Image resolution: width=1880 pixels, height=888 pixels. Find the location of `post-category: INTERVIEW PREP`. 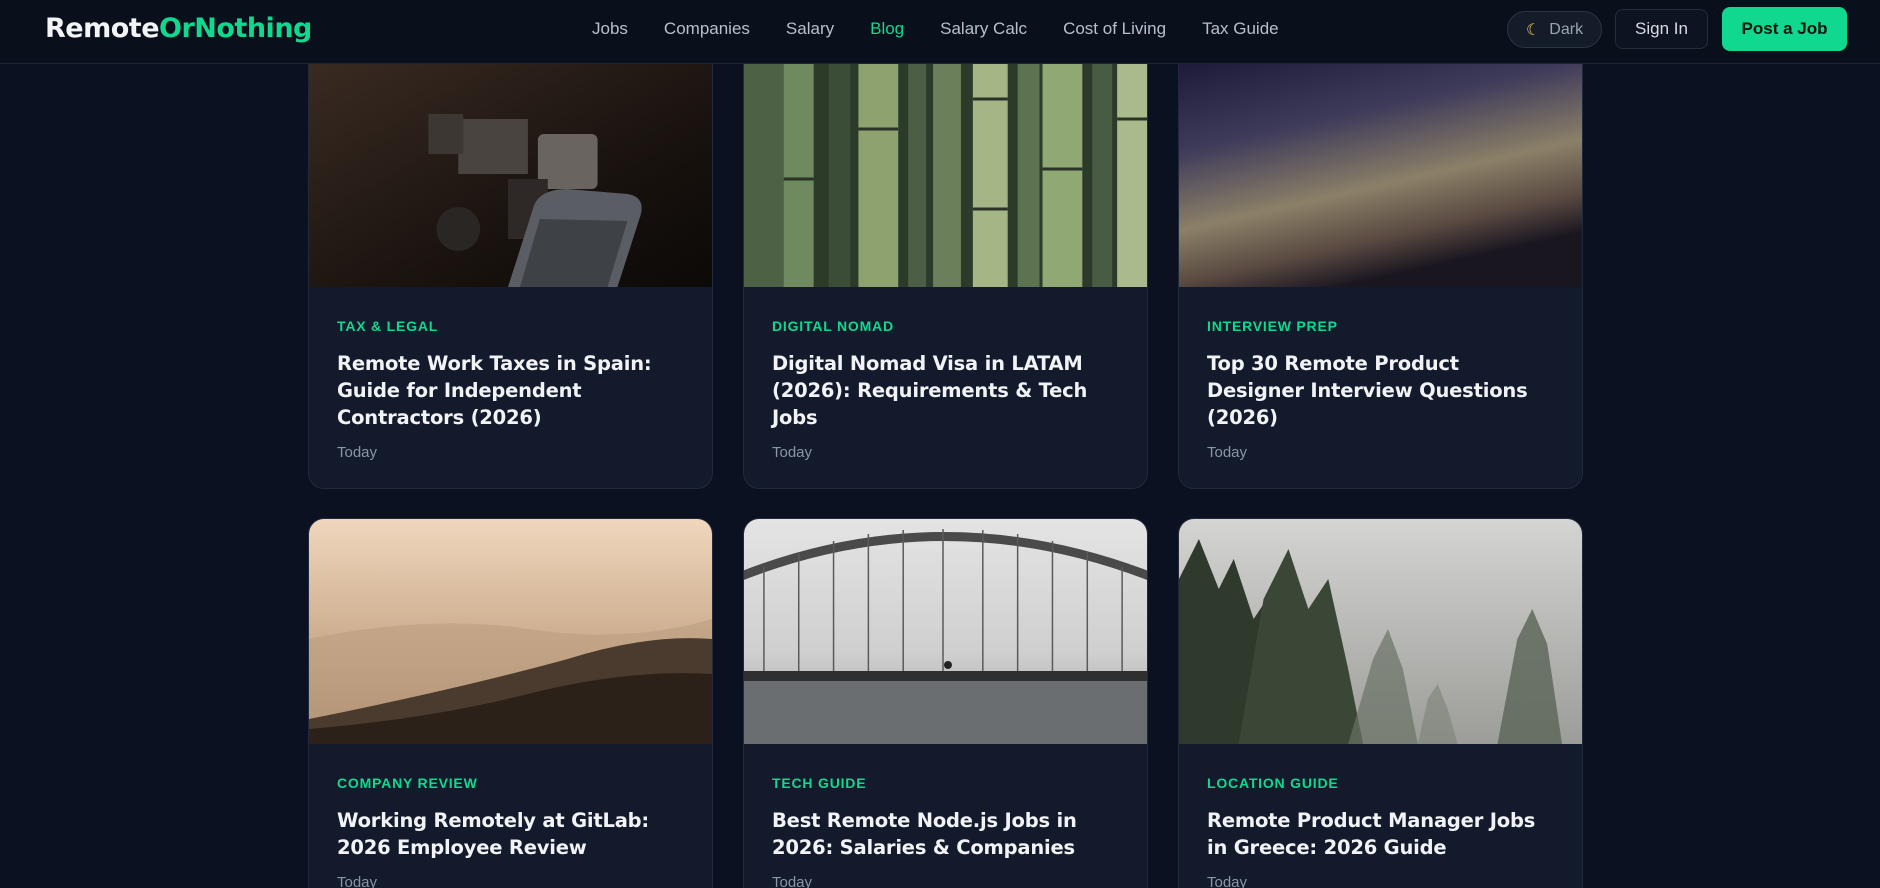

post-category: INTERVIEW PREP is located at coordinates (1272, 326).